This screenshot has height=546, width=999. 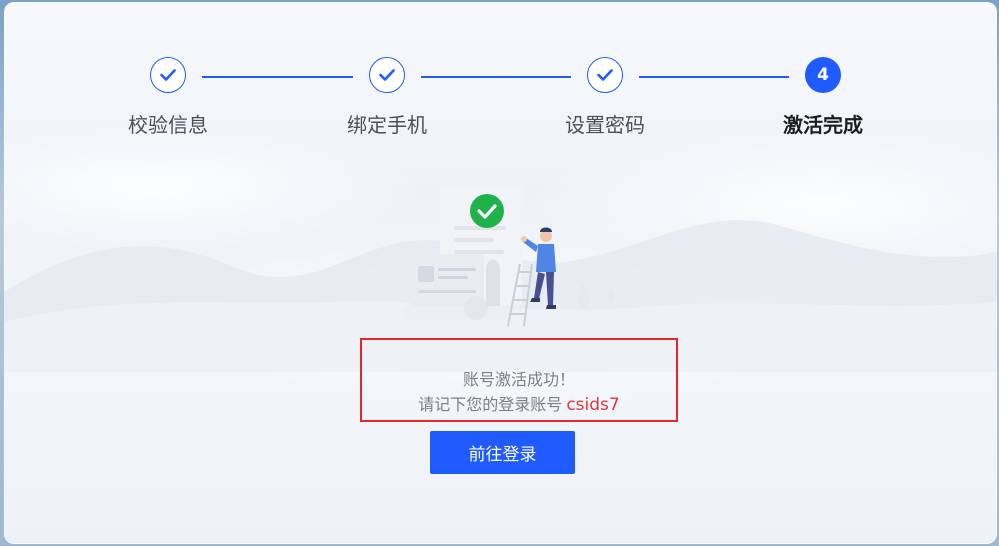 I want to click on account-reminder-text: 请记下您的登录账号, so click(x=490, y=404).